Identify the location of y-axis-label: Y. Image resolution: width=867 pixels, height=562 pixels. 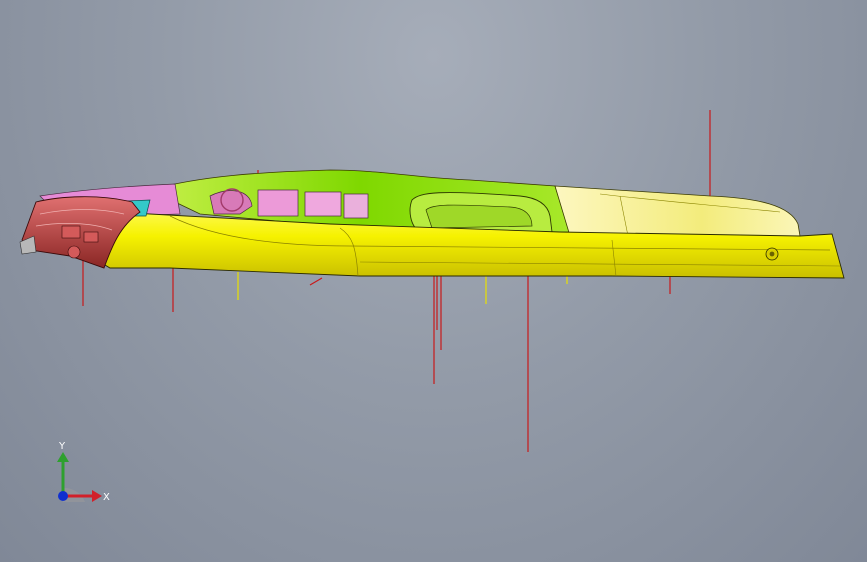
(62, 446).